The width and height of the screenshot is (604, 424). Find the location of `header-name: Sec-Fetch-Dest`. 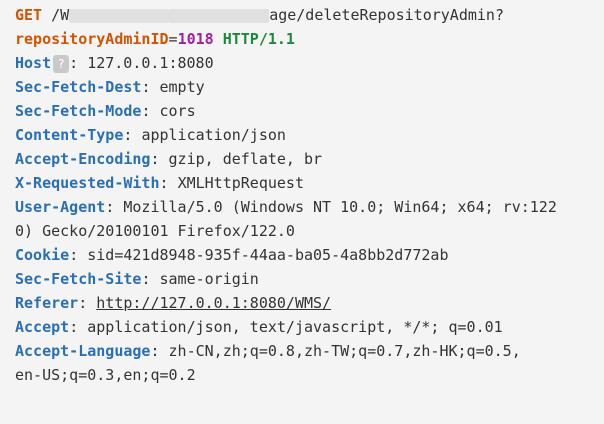

header-name: Sec-Fetch-Dest is located at coordinates (78, 87).